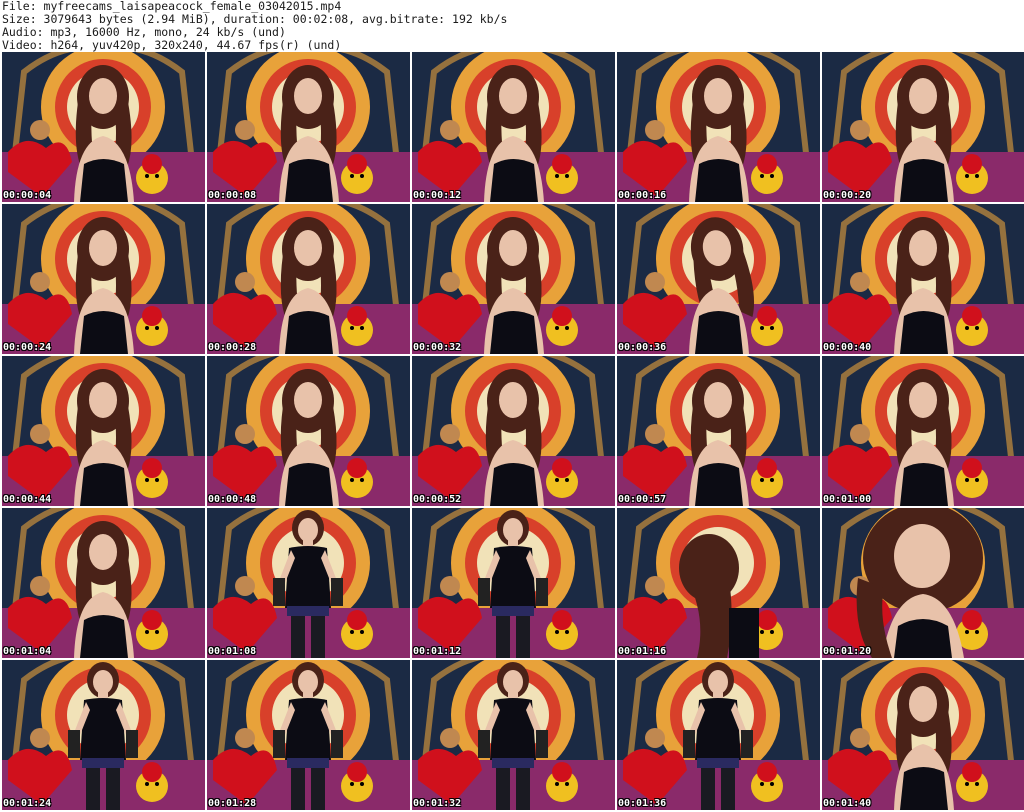 This screenshot has height=812, width=1024. What do you see at coordinates (642, 347) in the screenshot?
I see `timestamp-label: 00:00:36` at bounding box center [642, 347].